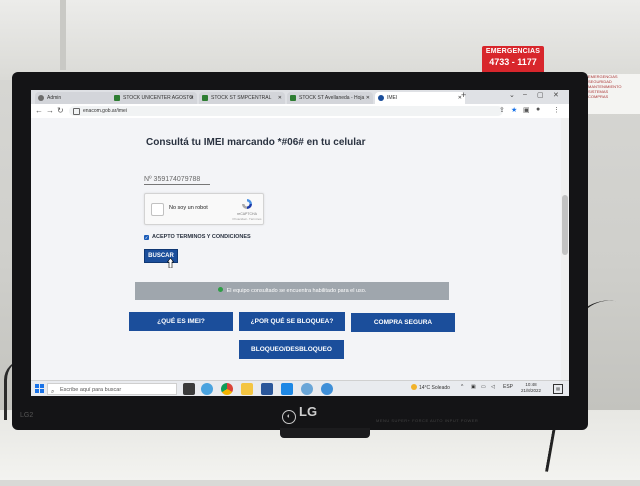  Describe the element at coordinates (227, 389) in the screenshot. I see `chrome-icon` at that location.